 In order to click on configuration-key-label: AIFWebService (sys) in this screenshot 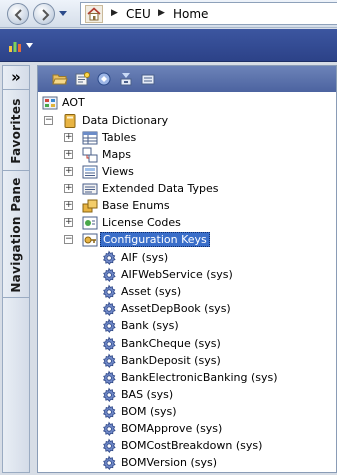, I will do `click(177, 275)`.